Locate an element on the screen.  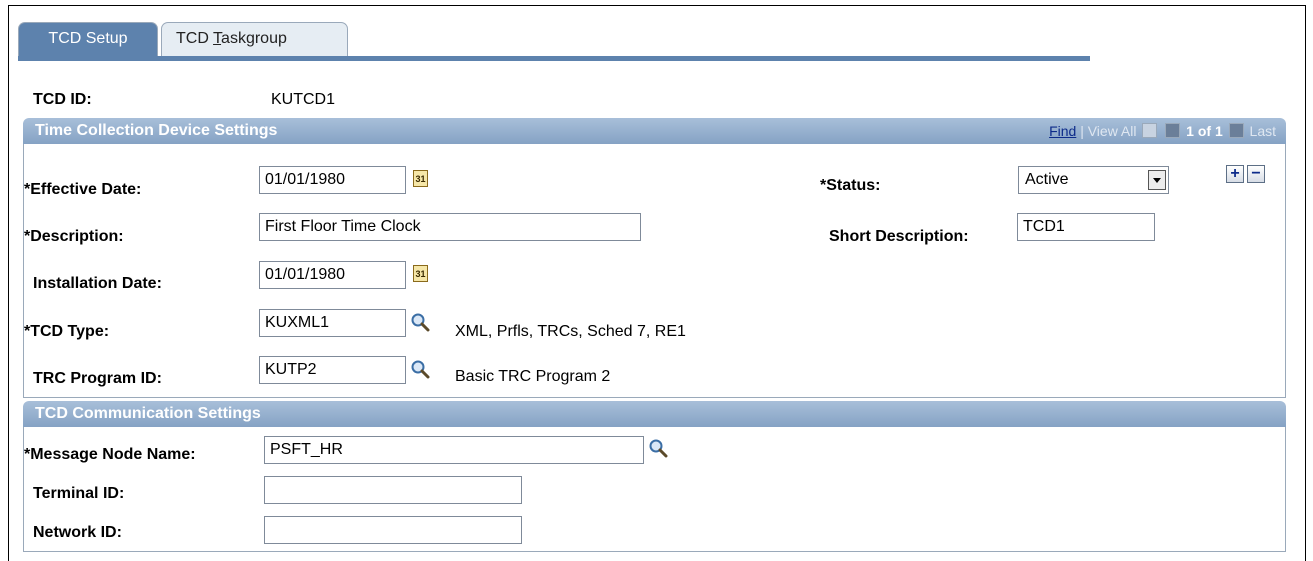
tab-label-suffix: askgroup is located at coordinates (254, 38).